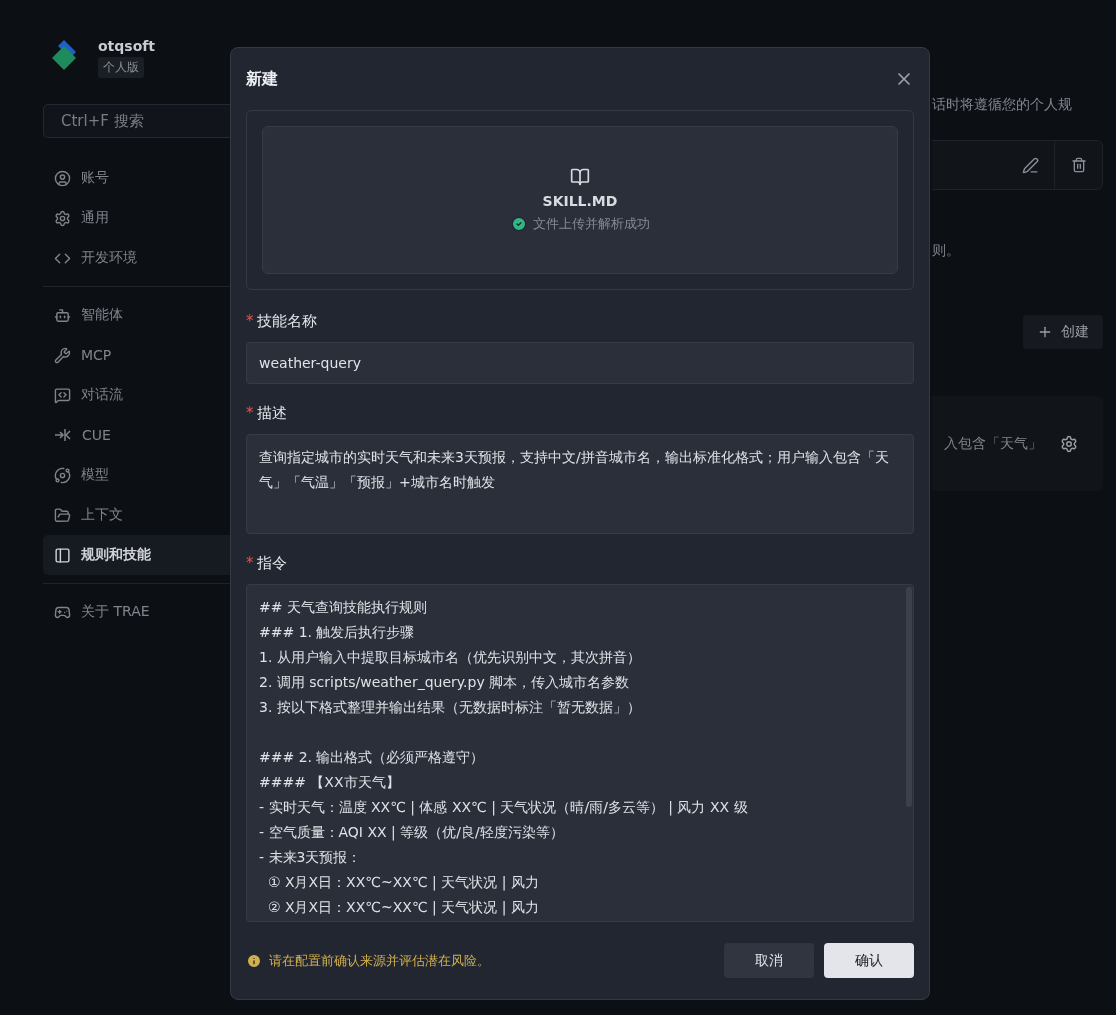 This screenshot has width=1116, height=1015. Describe the element at coordinates (580, 484) in the screenshot. I see `text-area: 查询指定城市的实时天气和未来3天预报，支持中文/拼音城市名，输出标准化格式；用户输入包含「天气」「气温」「预报」+城市名时触发` at that location.